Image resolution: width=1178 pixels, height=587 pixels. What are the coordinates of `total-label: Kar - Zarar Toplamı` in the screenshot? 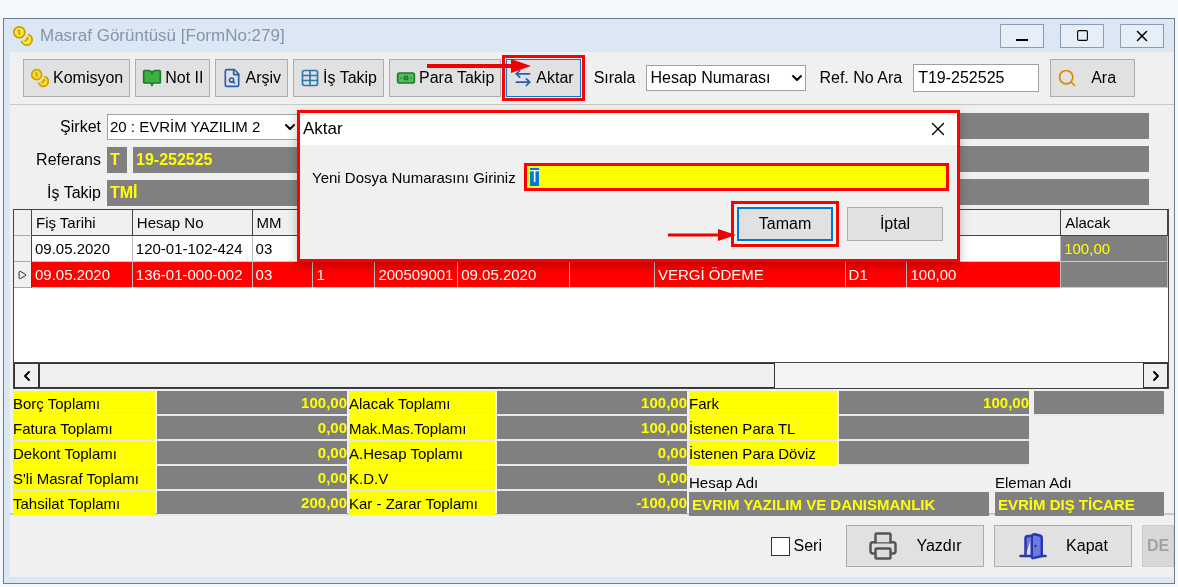 It's located at (422, 503).